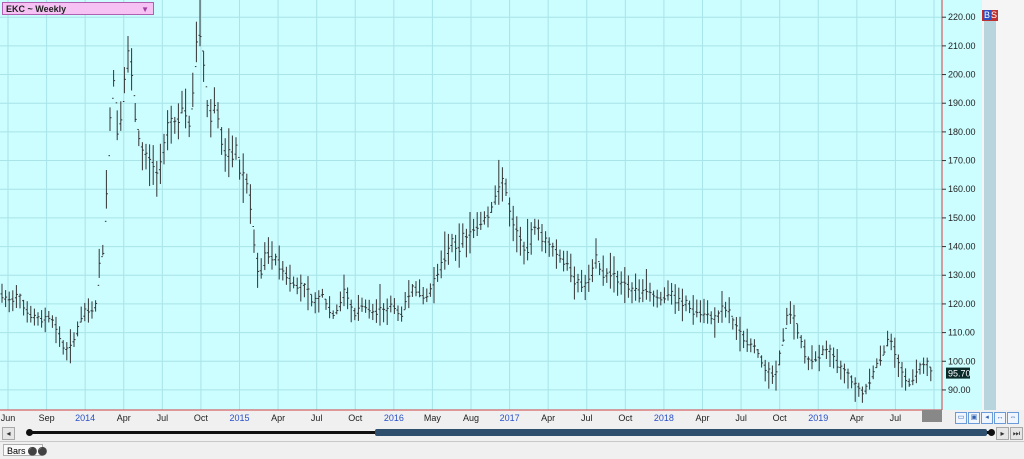 The image size is (1024, 459). What do you see at coordinates (8, 418) in the screenshot?
I see `x-tick-label: Jun` at bounding box center [8, 418].